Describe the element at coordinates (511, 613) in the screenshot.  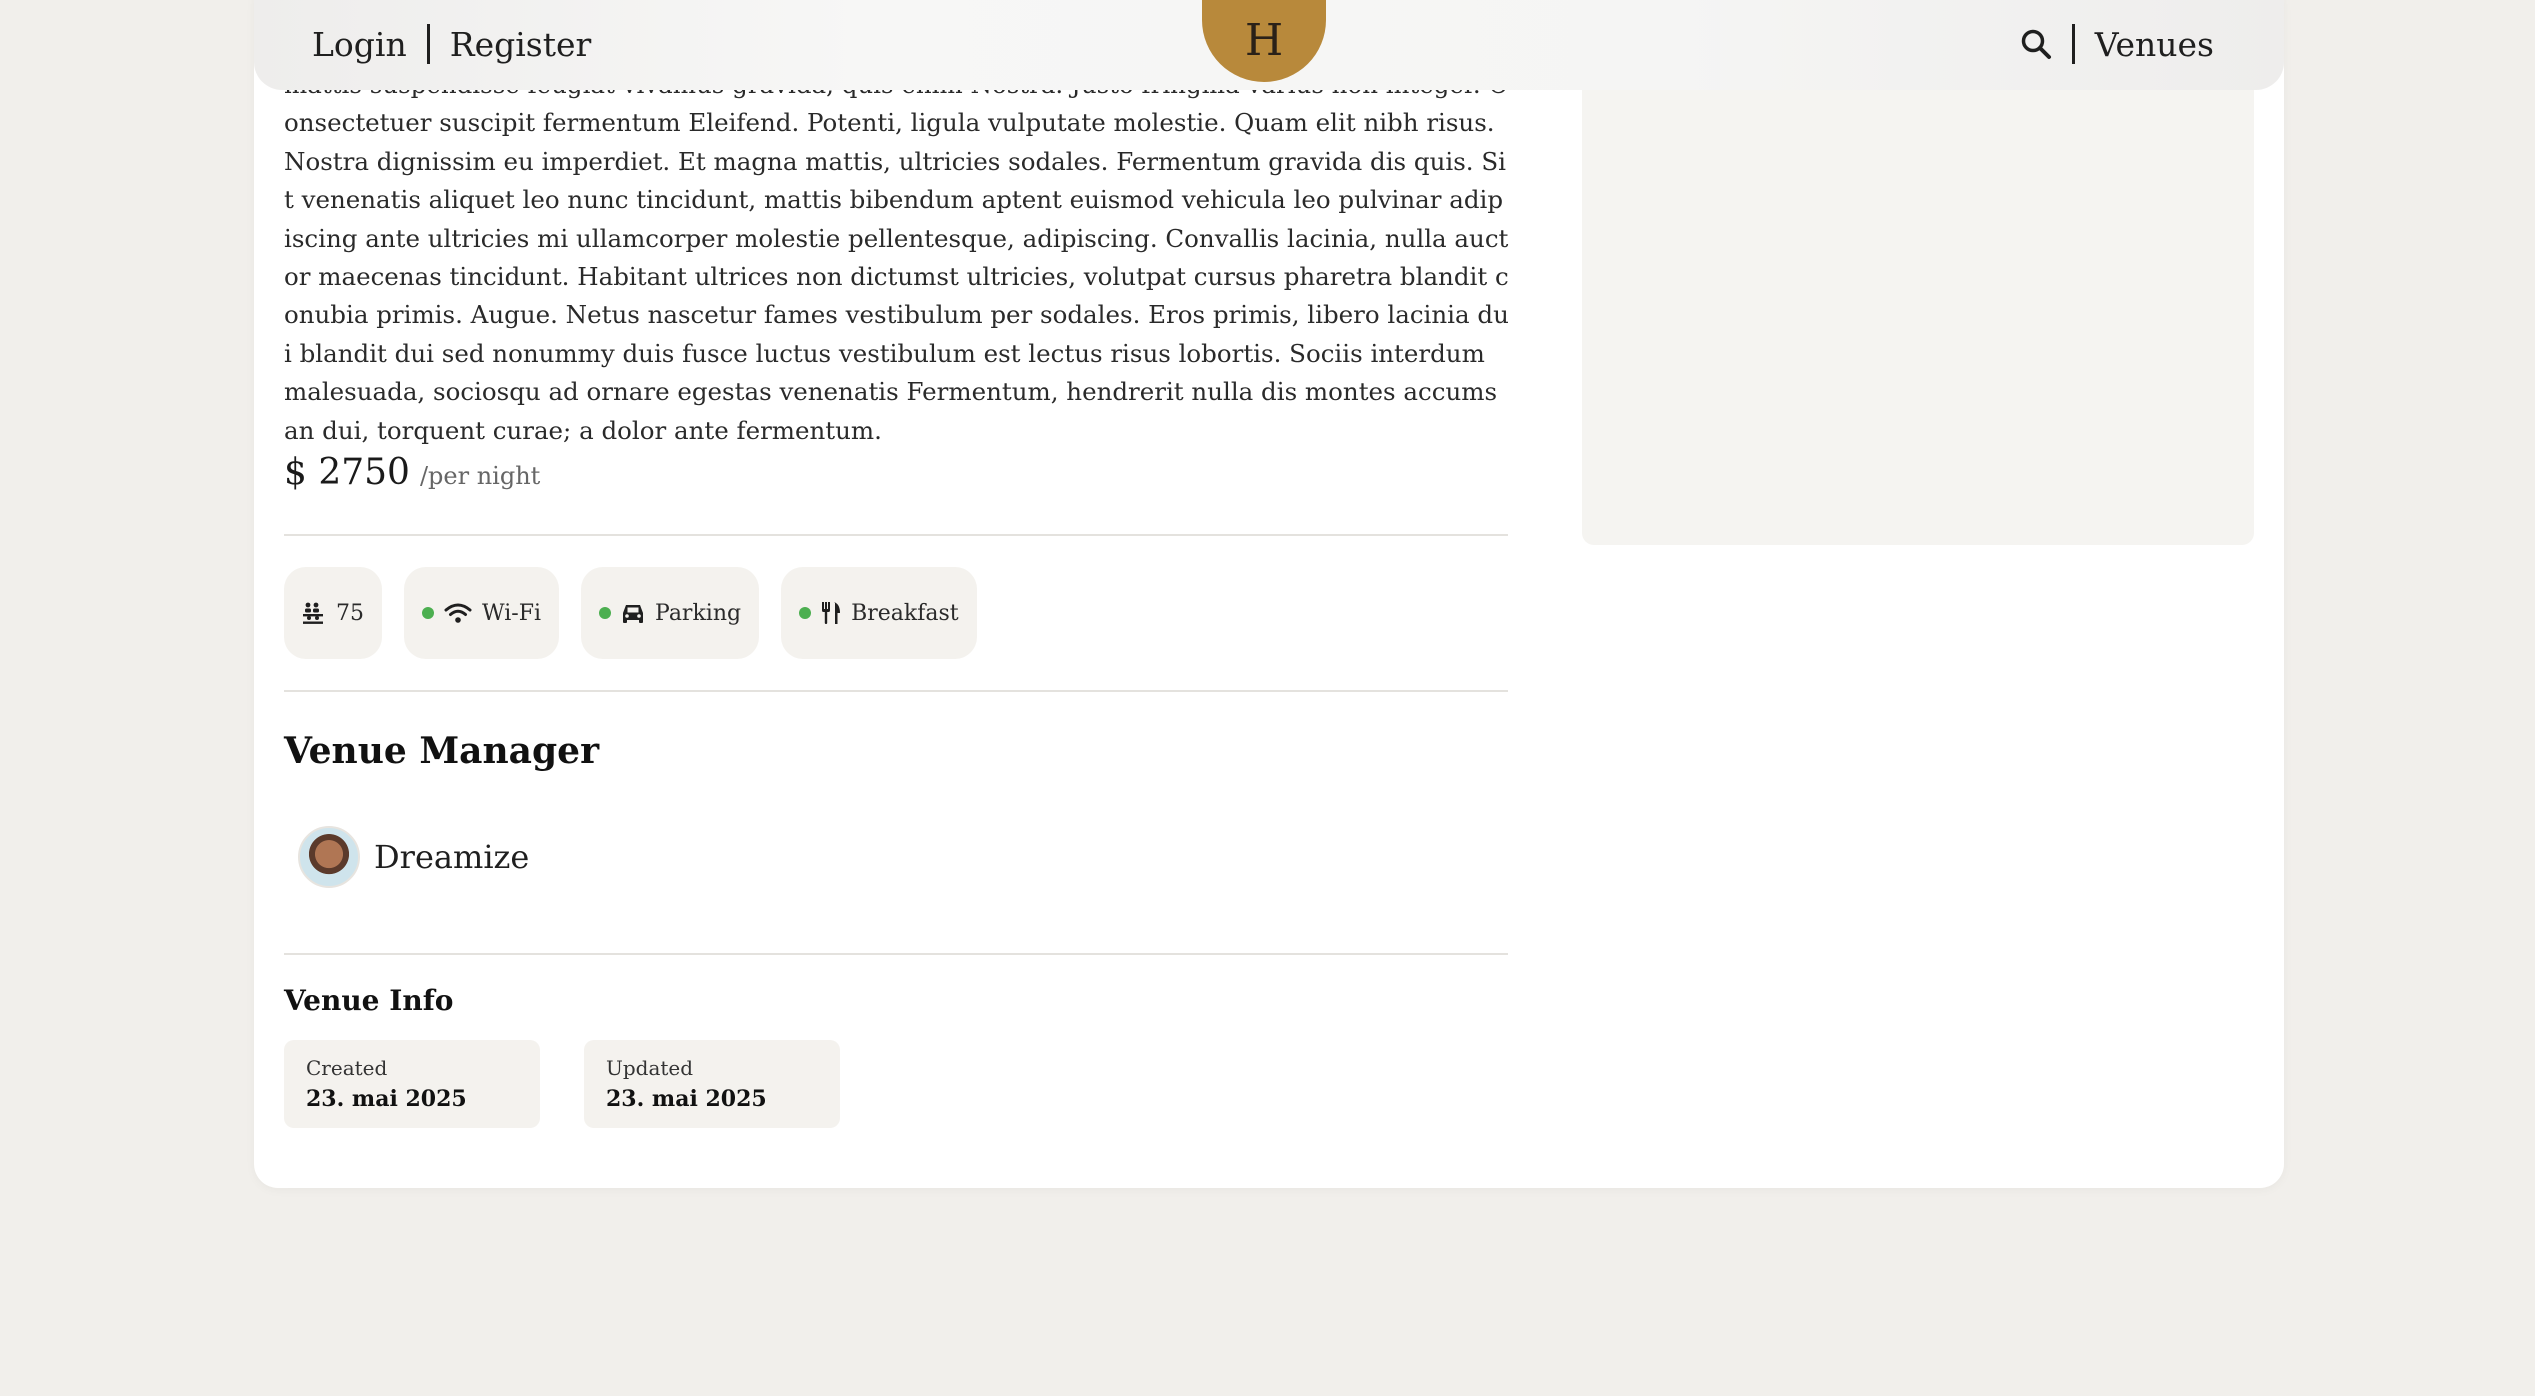
I see `wifi-label: Wi-Fi` at that location.